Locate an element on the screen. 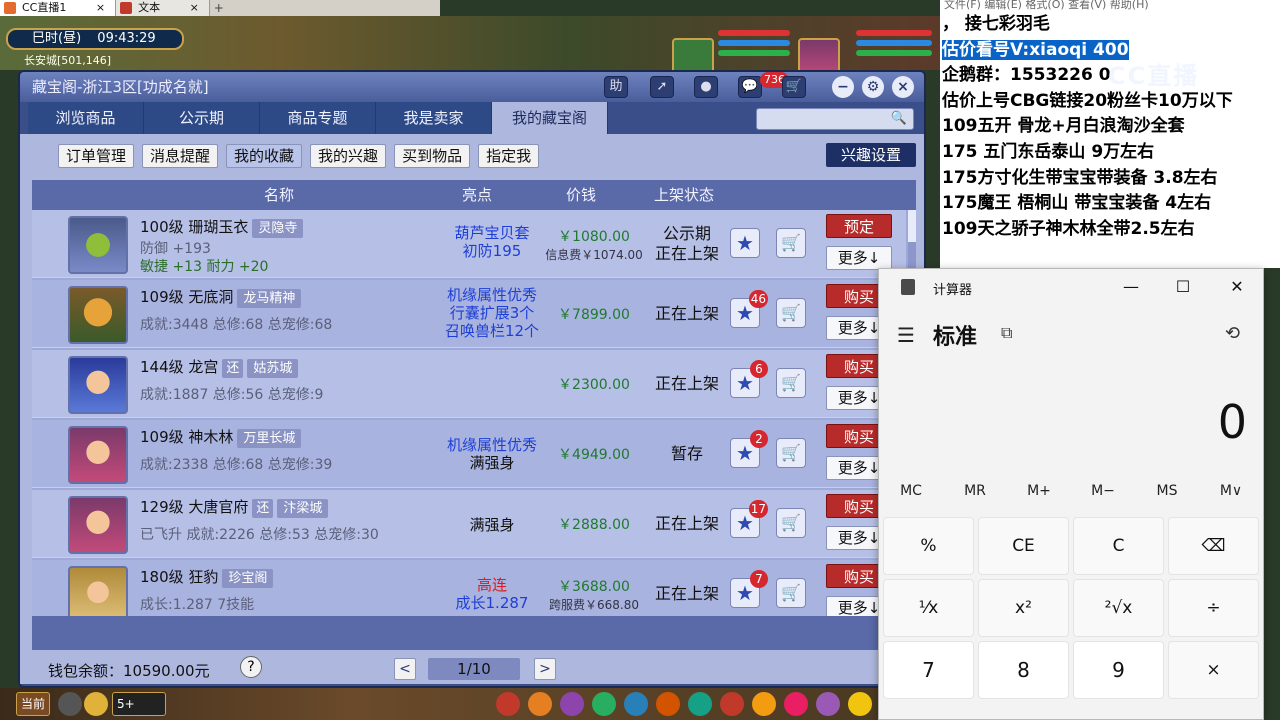  menu-icon: ☰ is located at coordinates (906, 335).